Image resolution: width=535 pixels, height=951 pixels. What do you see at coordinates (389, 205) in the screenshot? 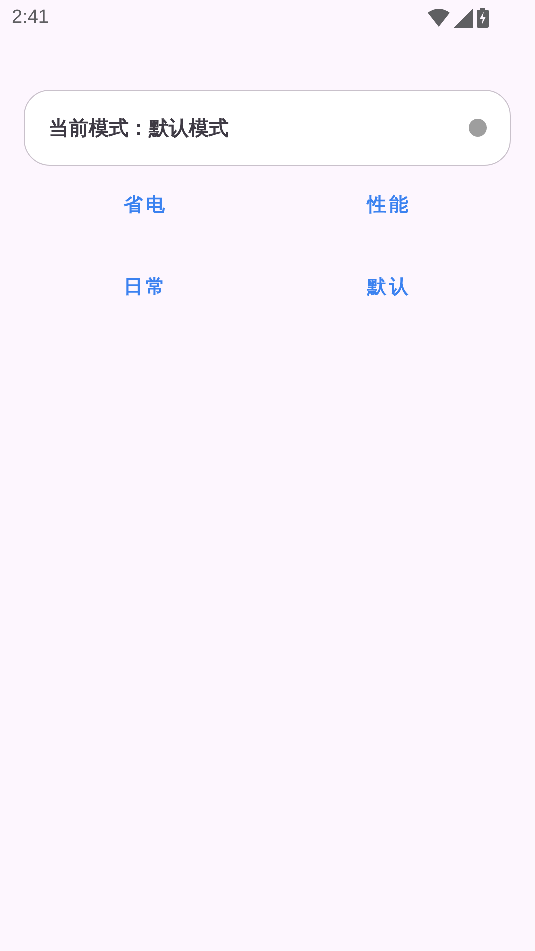
I see `mode-button: 性能` at bounding box center [389, 205].